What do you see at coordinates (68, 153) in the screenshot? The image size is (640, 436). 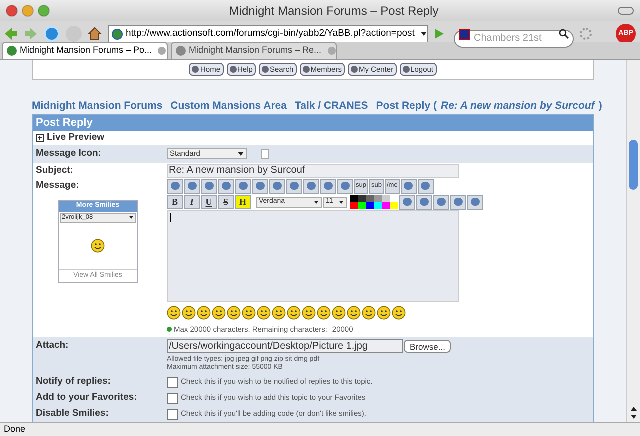 I see `field-label: Message Icon:` at bounding box center [68, 153].